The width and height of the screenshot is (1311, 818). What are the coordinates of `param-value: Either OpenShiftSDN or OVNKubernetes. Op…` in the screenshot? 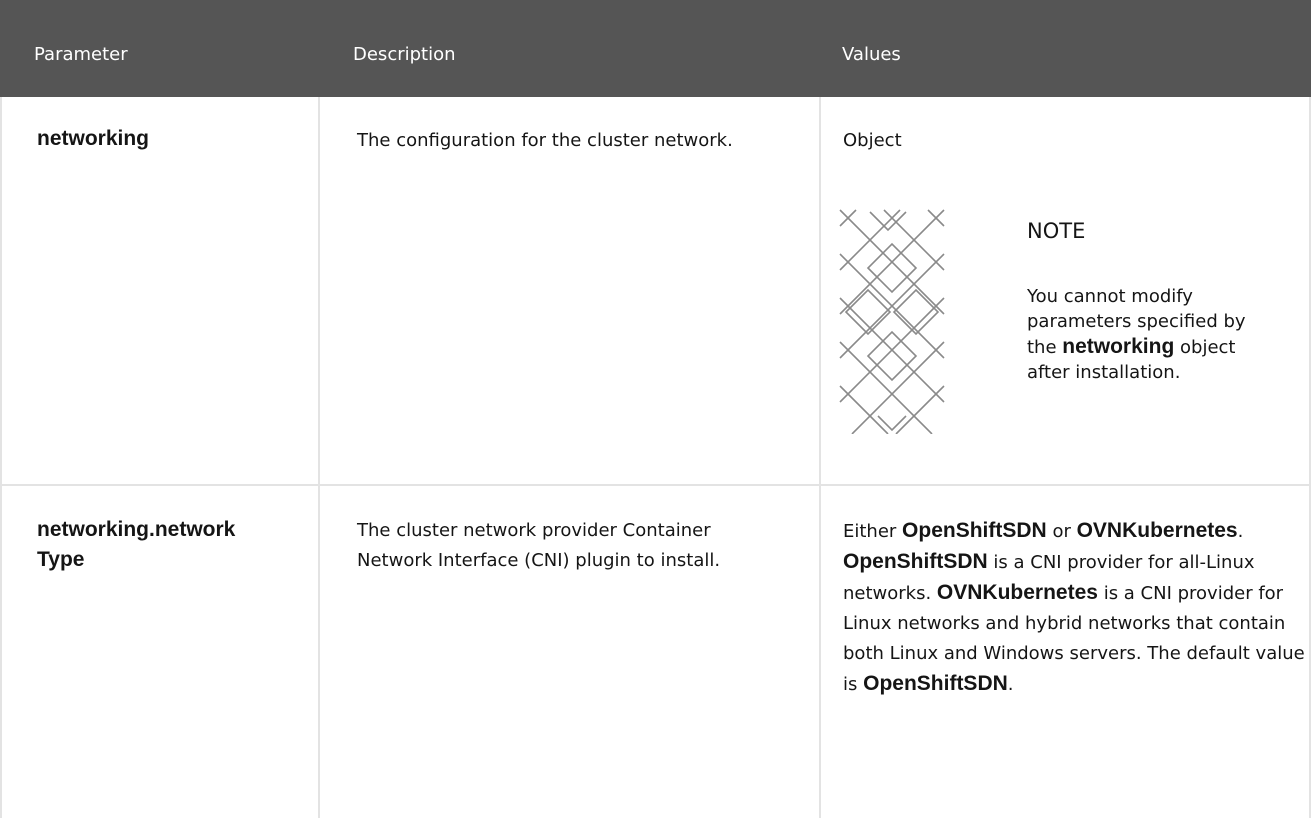 It's located at (1074, 607).